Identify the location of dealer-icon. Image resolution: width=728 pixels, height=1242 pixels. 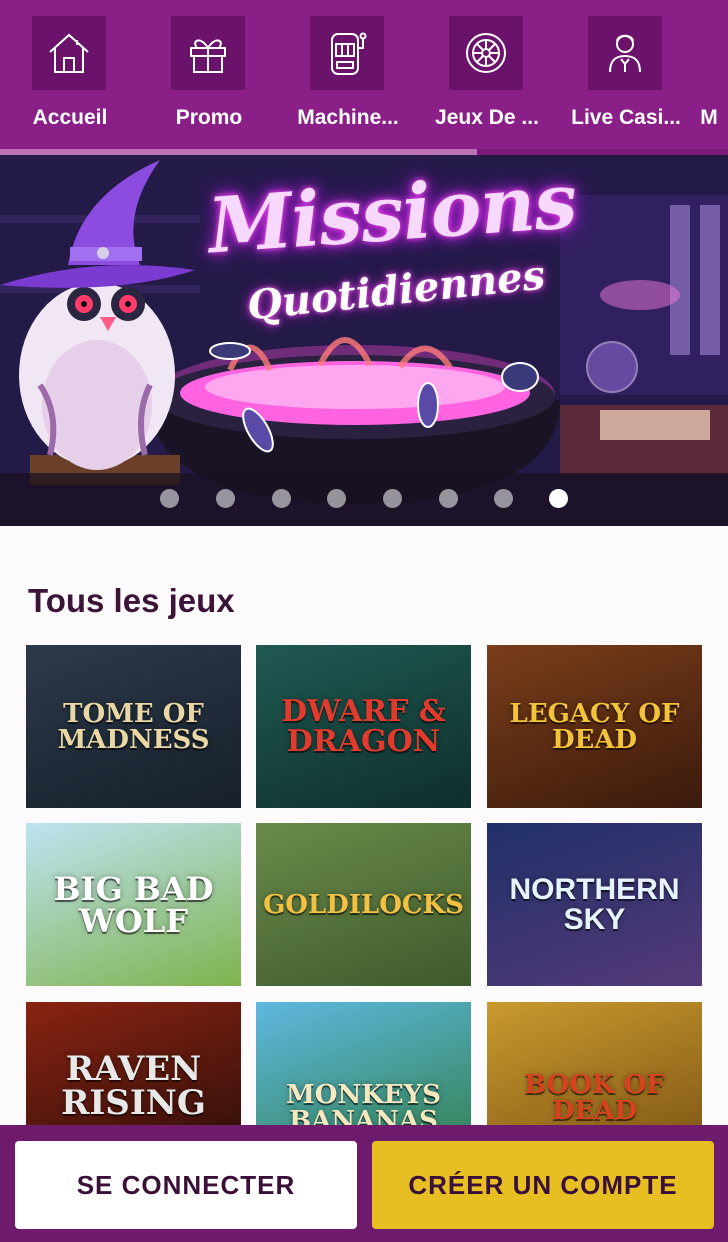
(625, 53).